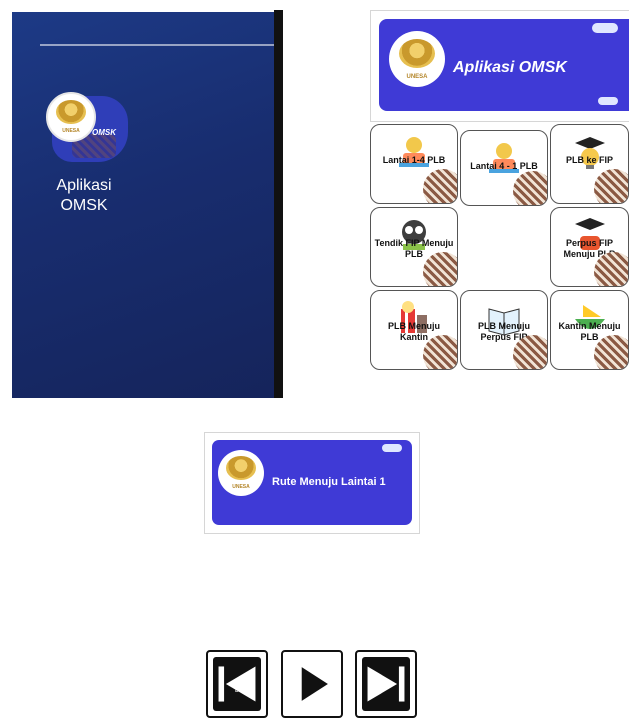  Describe the element at coordinates (158, 45) in the screenshot. I see `search-bar-underline` at that location.